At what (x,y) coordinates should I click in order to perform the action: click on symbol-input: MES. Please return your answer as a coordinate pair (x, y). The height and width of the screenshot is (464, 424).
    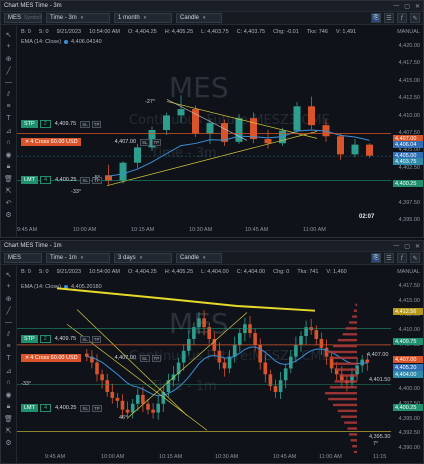
    Looking at the image, I should click on (23, 258).